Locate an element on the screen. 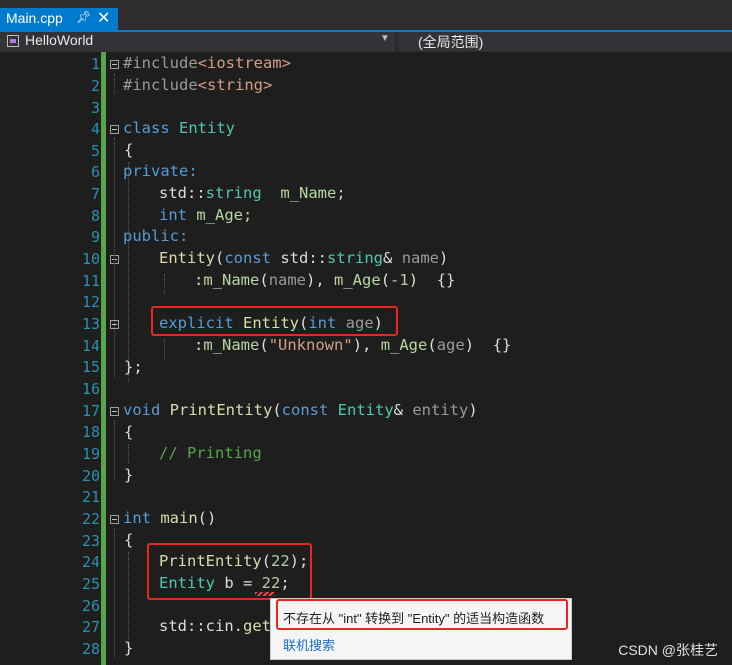 The height and width of the screenshot is (665, 732). code-token: :: is located at coordinates (196, 626).